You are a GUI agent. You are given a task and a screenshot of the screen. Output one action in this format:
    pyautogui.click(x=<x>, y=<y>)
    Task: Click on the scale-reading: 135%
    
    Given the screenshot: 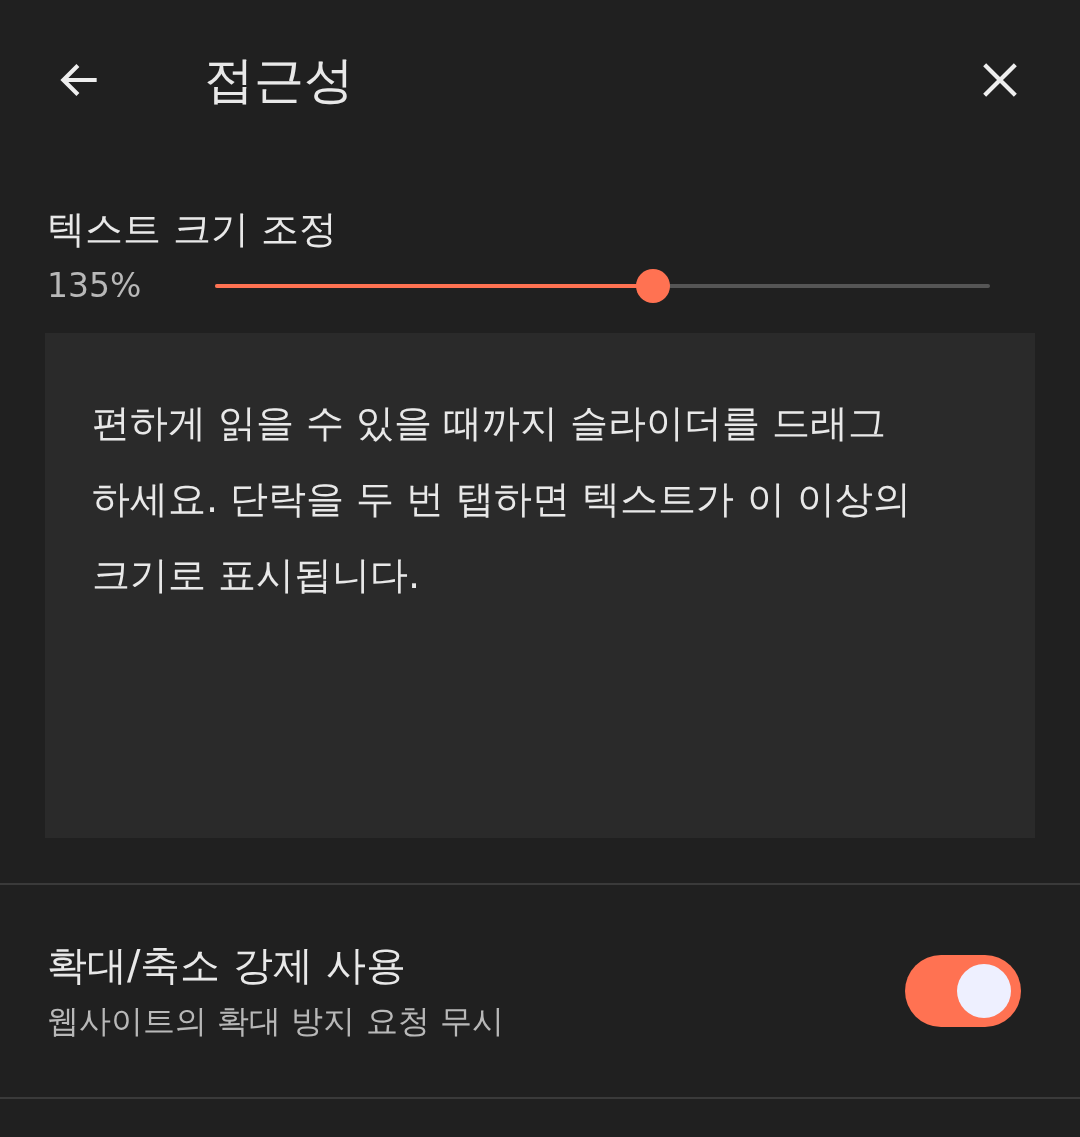 What is the action you would take?
    pyautogui.click(x=95, y=286)
    